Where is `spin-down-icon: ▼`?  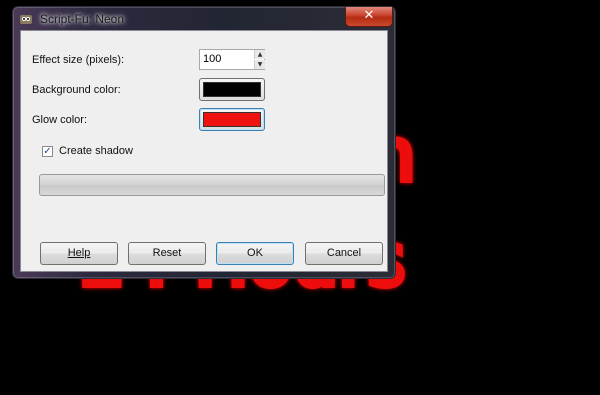
spin-down-icon: ▼ is located at coordinates (259, 64).